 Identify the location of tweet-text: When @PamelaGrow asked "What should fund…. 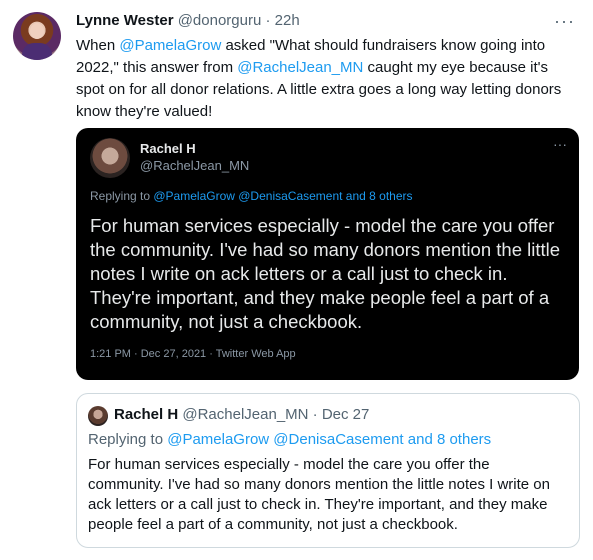
(326, 79).